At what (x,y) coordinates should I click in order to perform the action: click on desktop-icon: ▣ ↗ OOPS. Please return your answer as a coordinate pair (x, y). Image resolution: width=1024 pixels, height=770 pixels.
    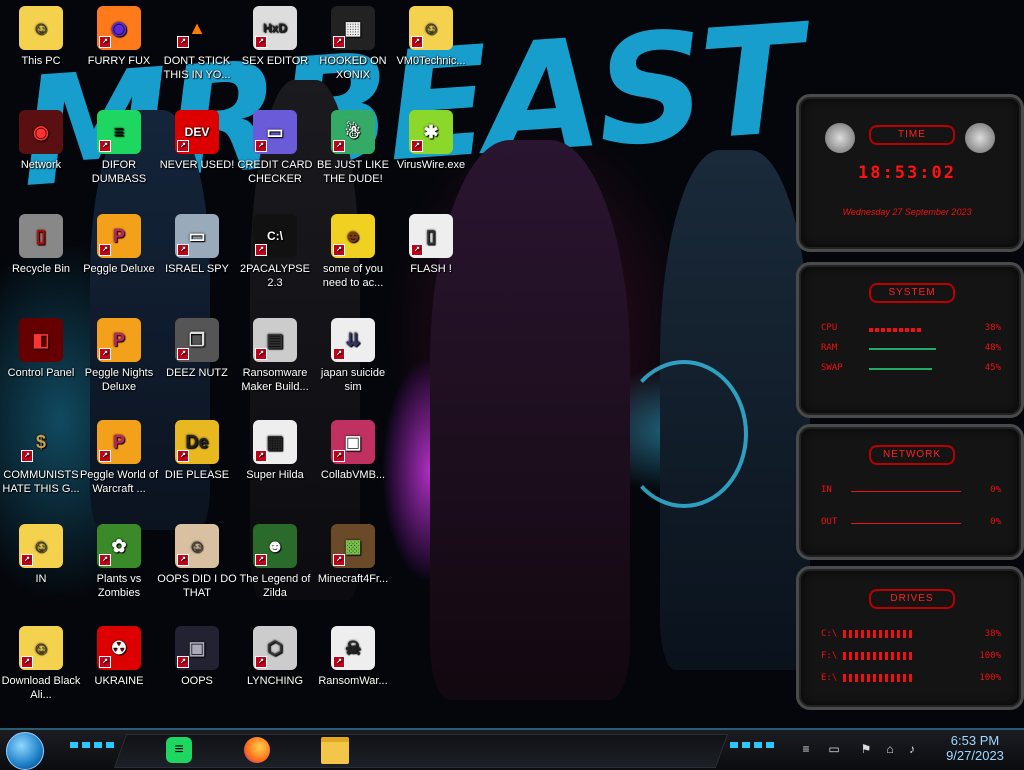
    Looking at the image, I should click on (197, 670).